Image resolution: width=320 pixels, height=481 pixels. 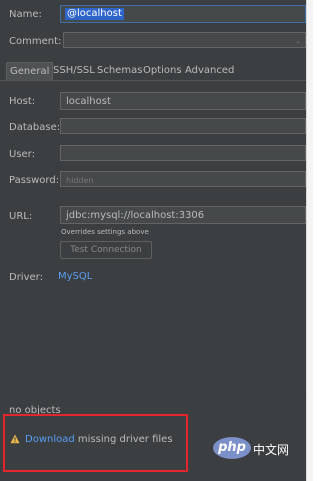 I want to click on password-placeholder: hidden, so click(x=80, y=180).